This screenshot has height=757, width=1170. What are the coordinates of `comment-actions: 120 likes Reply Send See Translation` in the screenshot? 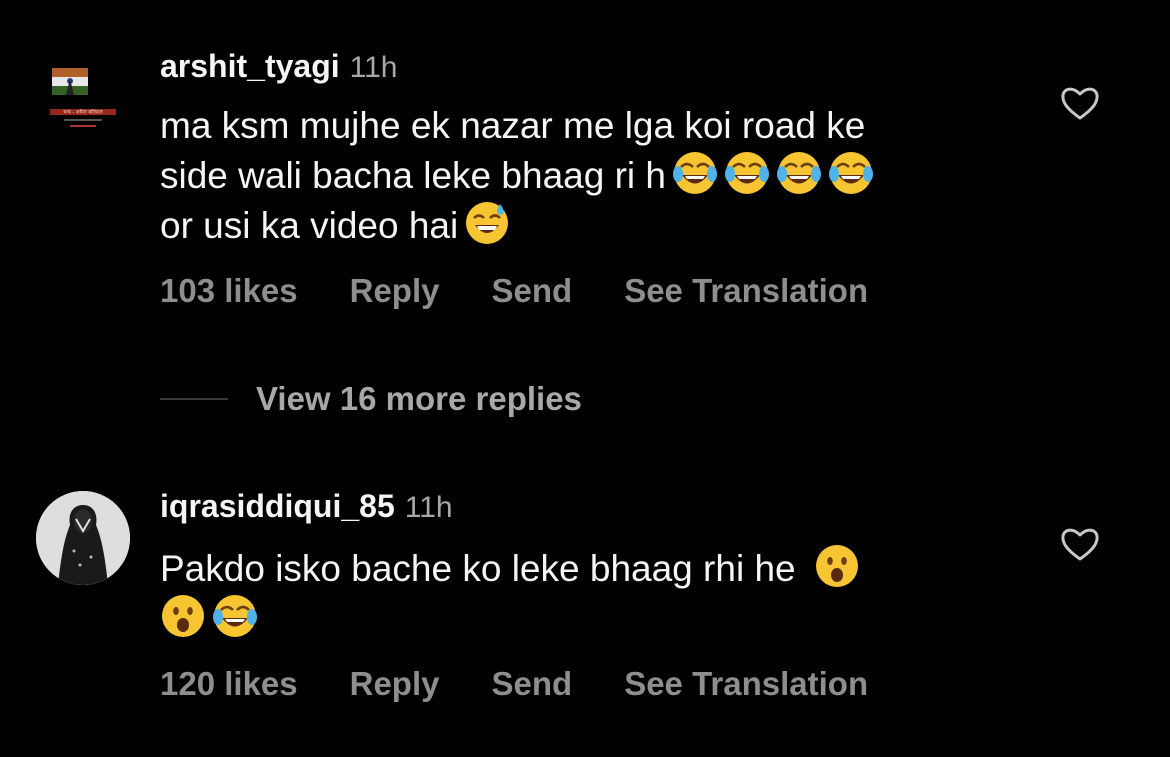 It's located at (540, 684).